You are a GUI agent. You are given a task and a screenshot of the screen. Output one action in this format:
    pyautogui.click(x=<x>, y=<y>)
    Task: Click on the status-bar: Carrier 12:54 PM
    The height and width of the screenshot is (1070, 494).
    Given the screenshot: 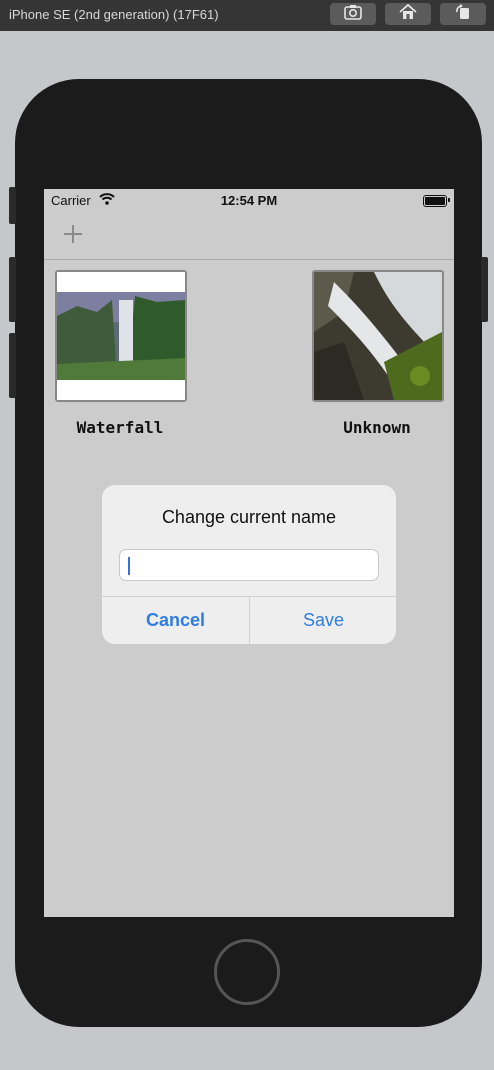 What is the action you would take?
    pyautogui.click(x=249, y=200)
    